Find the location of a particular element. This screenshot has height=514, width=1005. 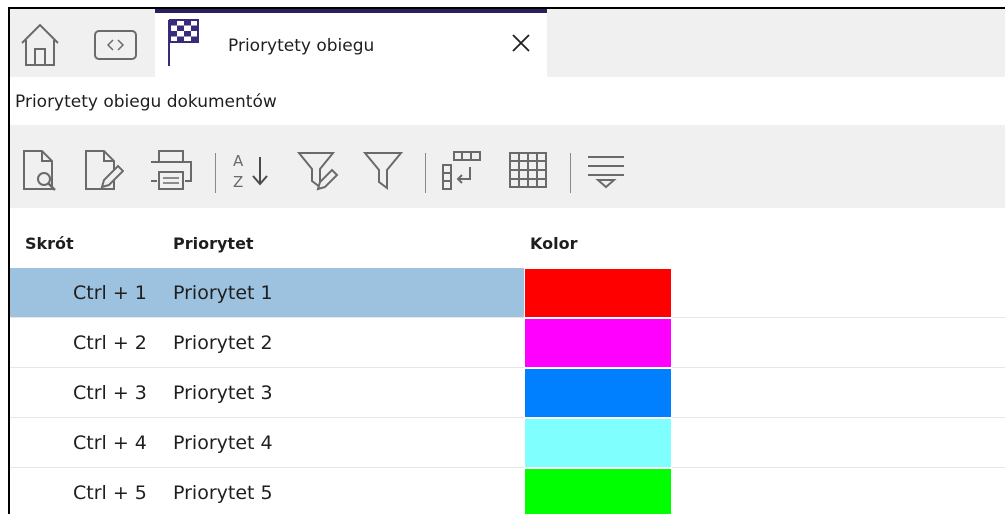

table-row: Ctrl + 2 Priorytet 2 is located at coordinates (507, 343).